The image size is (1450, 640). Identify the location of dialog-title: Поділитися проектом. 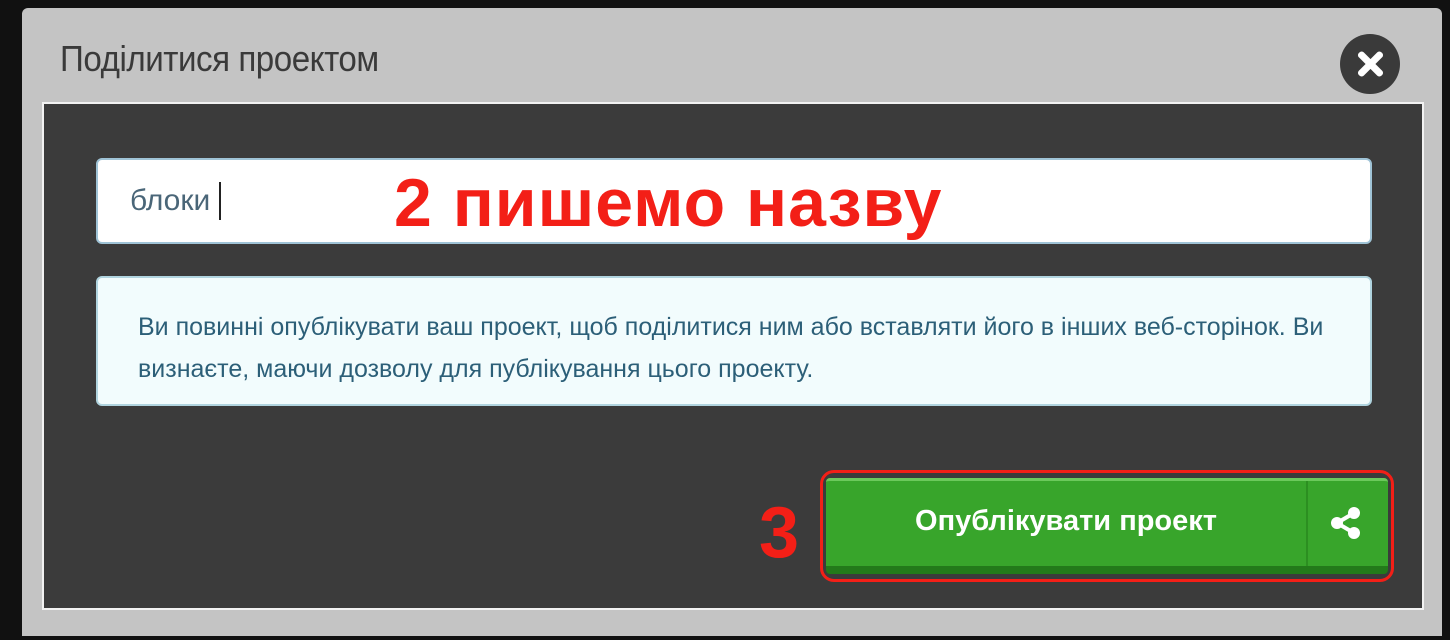
(219, 58).